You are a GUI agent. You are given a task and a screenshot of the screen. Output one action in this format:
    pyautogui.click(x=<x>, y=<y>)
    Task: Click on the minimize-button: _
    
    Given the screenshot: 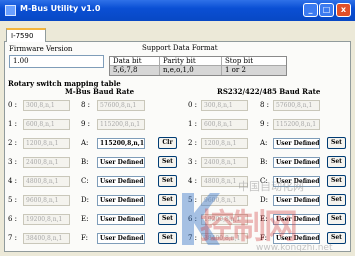 What is the action you would take?
    pyautogui.click(x=310, y=10)
    